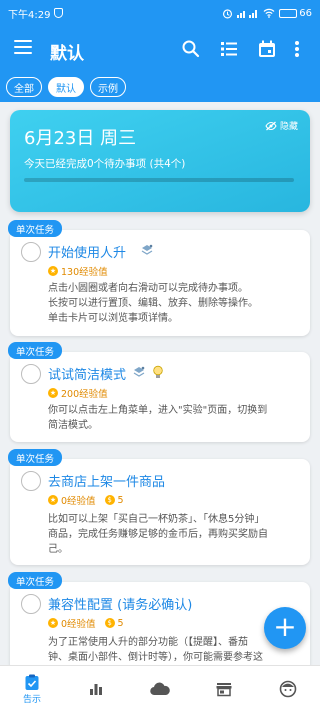 The image size is (320, 711). Describe the element at coordinates (107, 482) in the screenshot. I see `task-title: 去商店上架一件商品` at that location.